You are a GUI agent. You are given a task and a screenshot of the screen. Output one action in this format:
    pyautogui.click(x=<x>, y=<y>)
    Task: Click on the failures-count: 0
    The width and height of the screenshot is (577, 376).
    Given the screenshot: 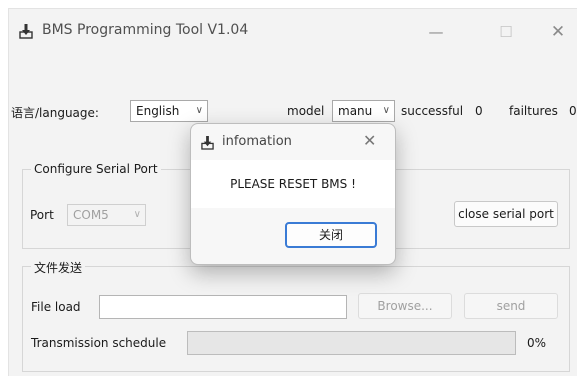 What is the action you would take?
    pyautogui.click(x=573, y=111)
    